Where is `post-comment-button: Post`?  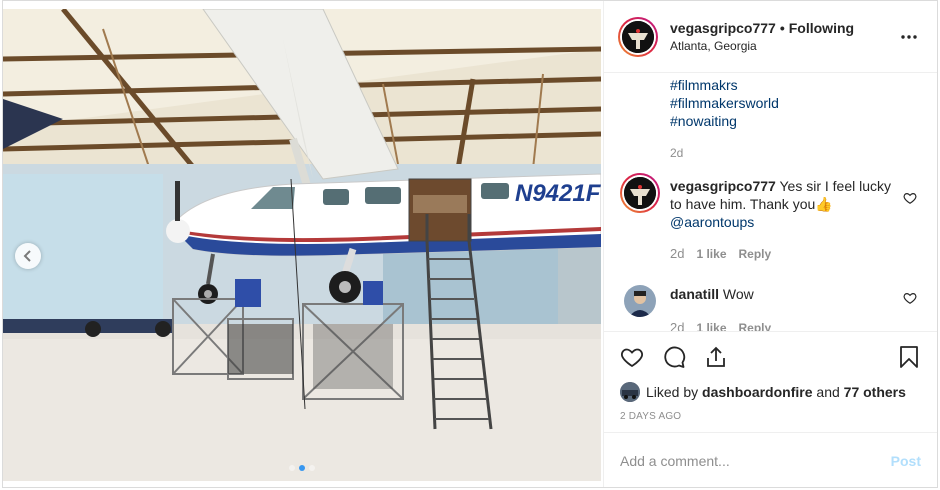 post-comment-button: Post is located at coordinates (906, 461).